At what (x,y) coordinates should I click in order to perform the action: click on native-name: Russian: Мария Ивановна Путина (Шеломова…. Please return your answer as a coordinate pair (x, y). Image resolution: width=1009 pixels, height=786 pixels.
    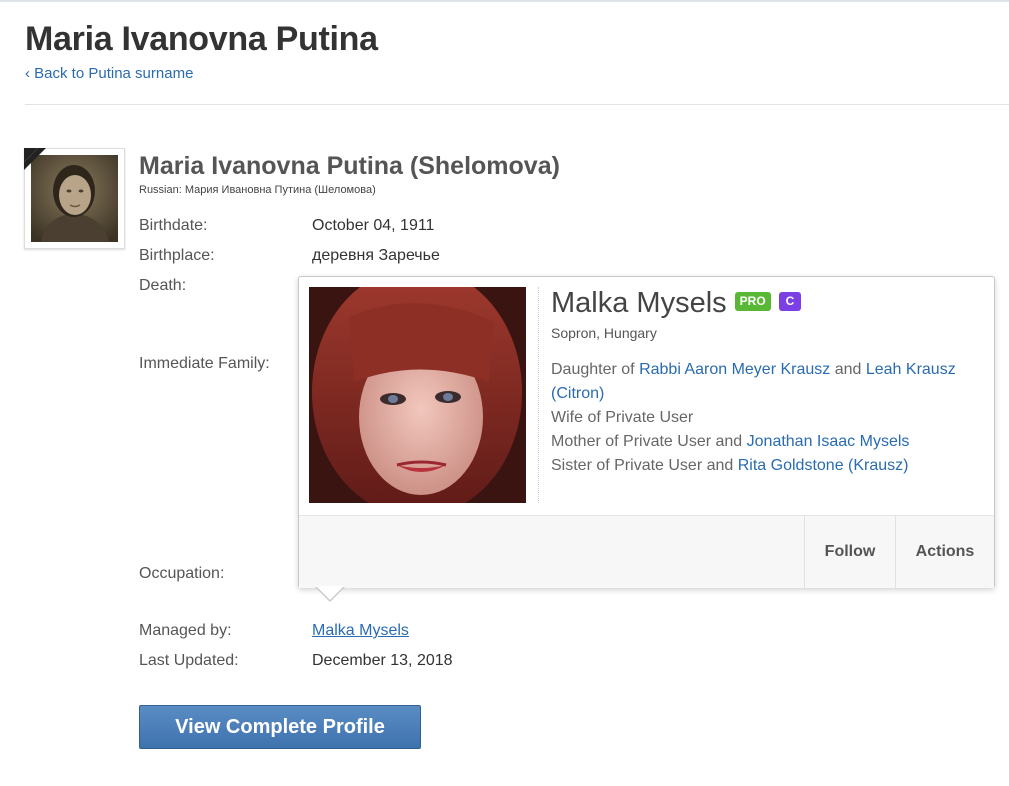
    Looking at the image, I should click on (257, 190).